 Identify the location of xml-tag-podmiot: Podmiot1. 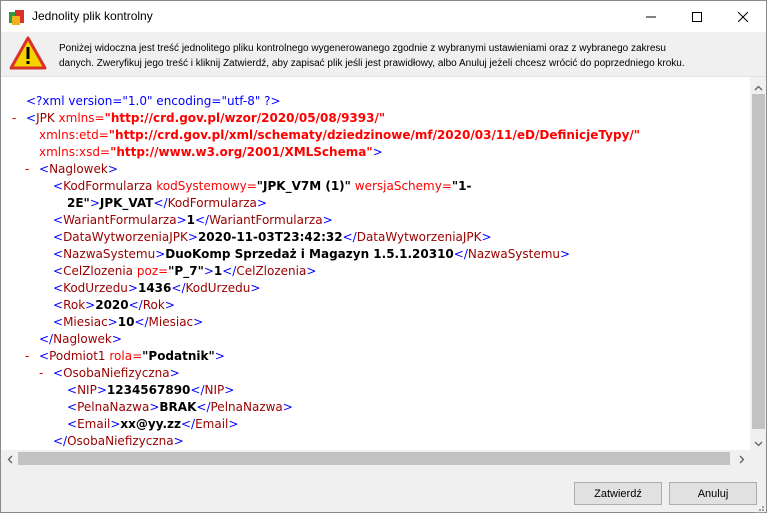
(77, 356).